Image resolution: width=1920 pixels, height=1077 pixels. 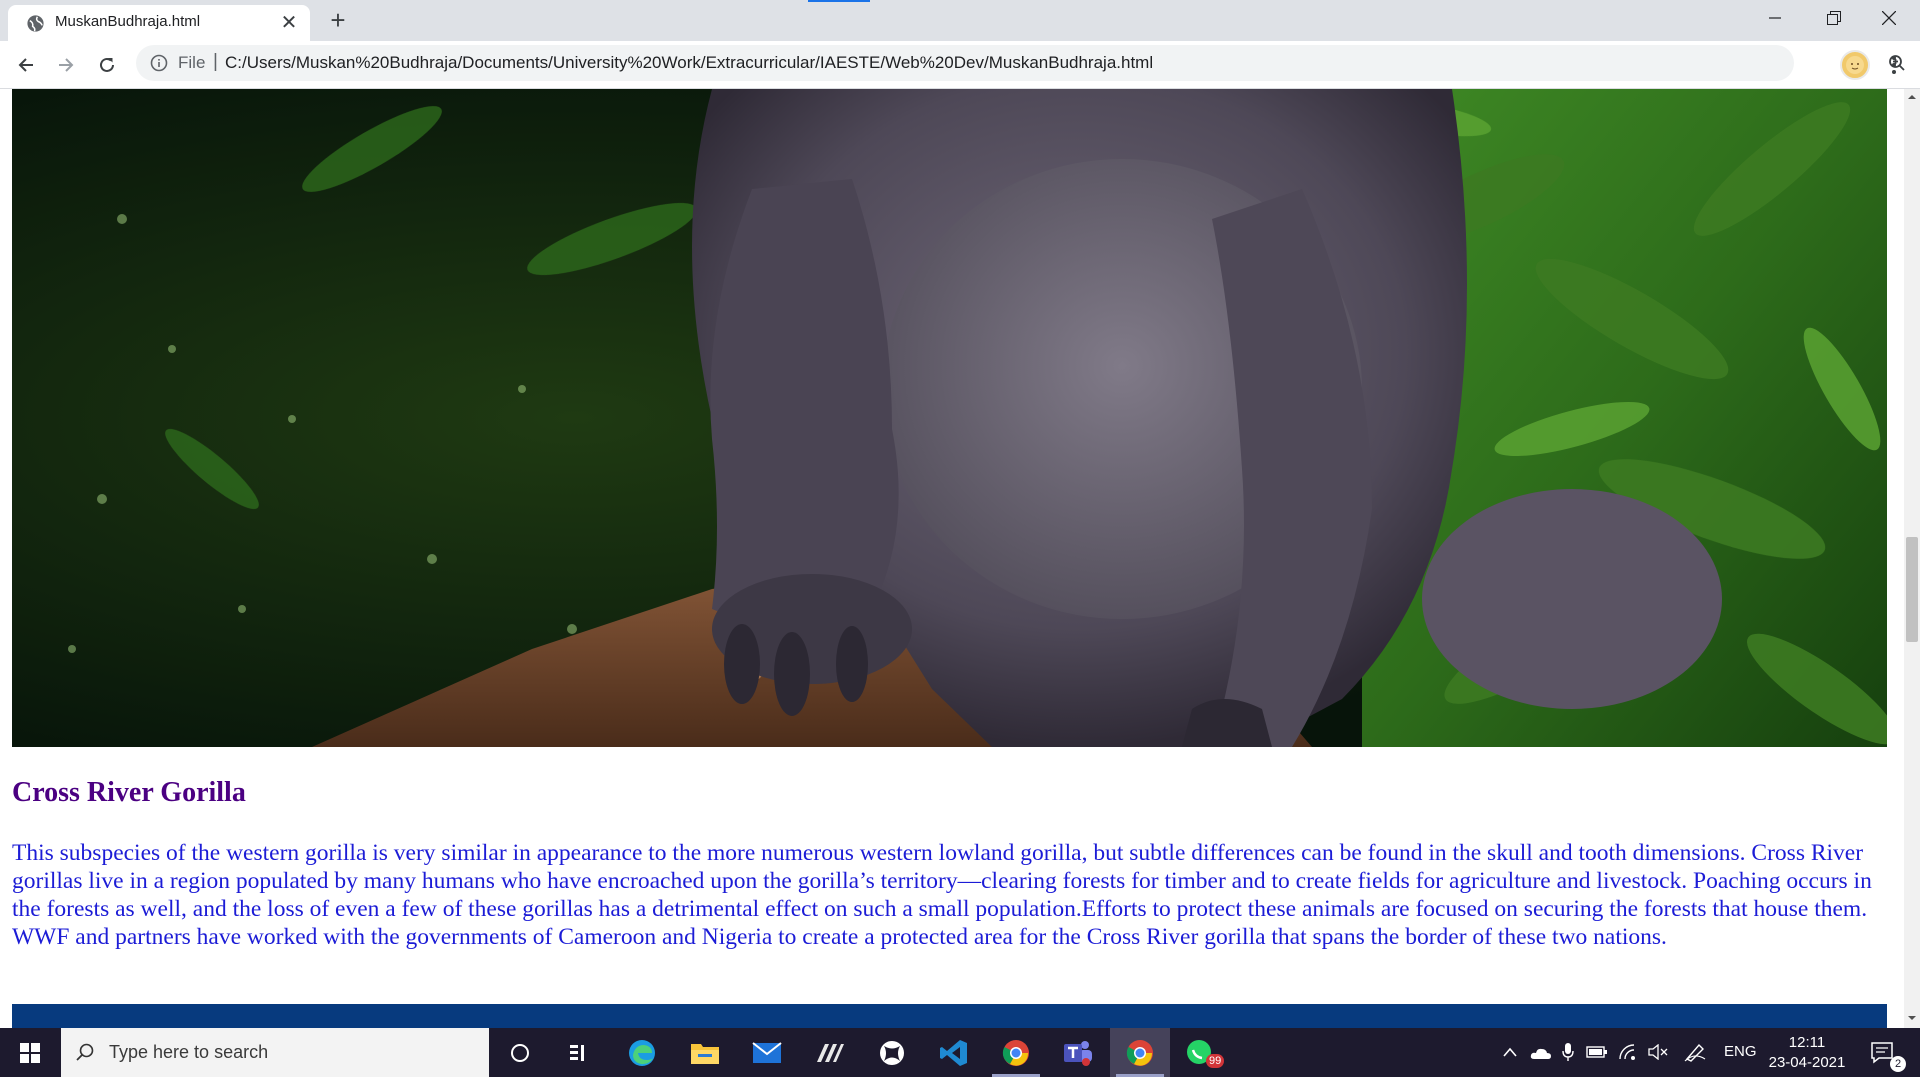 I want to click on windows-logo-icon, so click(x=30, y=1052).